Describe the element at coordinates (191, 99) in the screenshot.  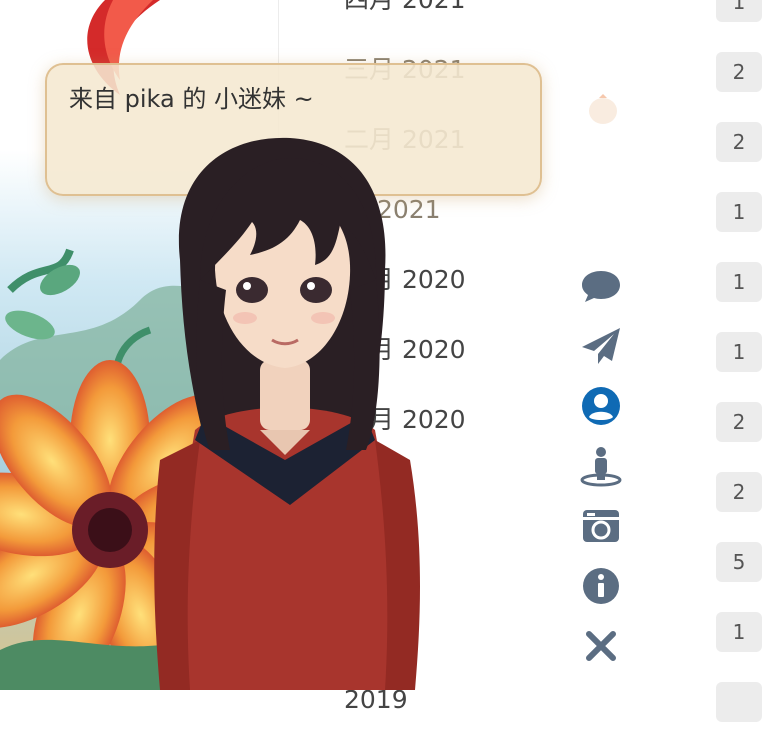
I see `live2d-message-text: 来自 pika 的 小迷妹 ~` at that location.